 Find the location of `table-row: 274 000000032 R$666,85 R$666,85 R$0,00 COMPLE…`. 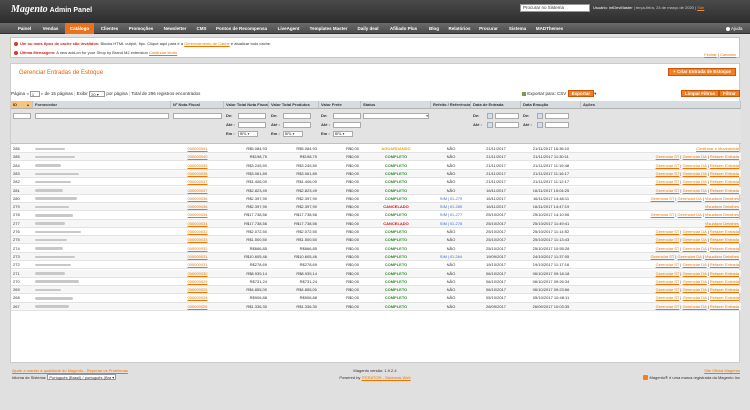

table-row: 274 000000032 R$666,85 R$666,85 R$0,00 COMPLE… is located at coordinates (376, 249).